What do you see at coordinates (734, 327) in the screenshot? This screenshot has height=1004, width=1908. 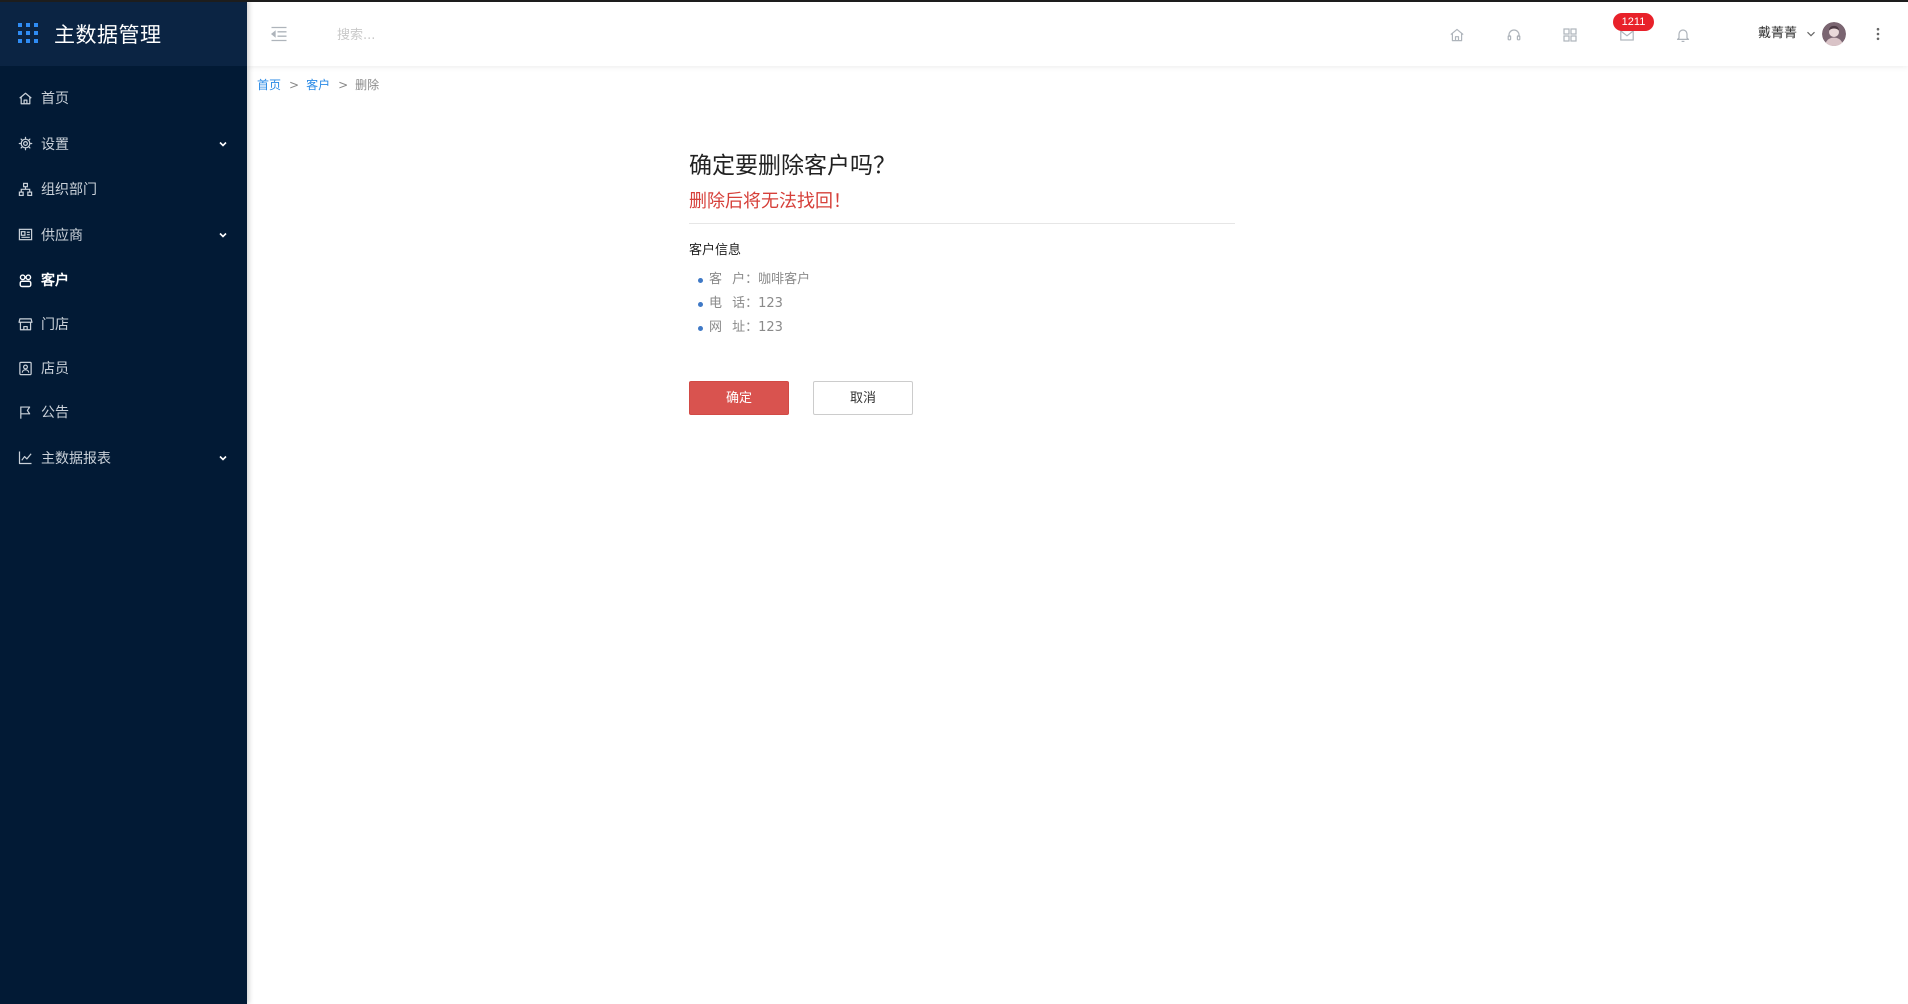 I see `info-label: 网 址：` at bounding box center [734, 327].